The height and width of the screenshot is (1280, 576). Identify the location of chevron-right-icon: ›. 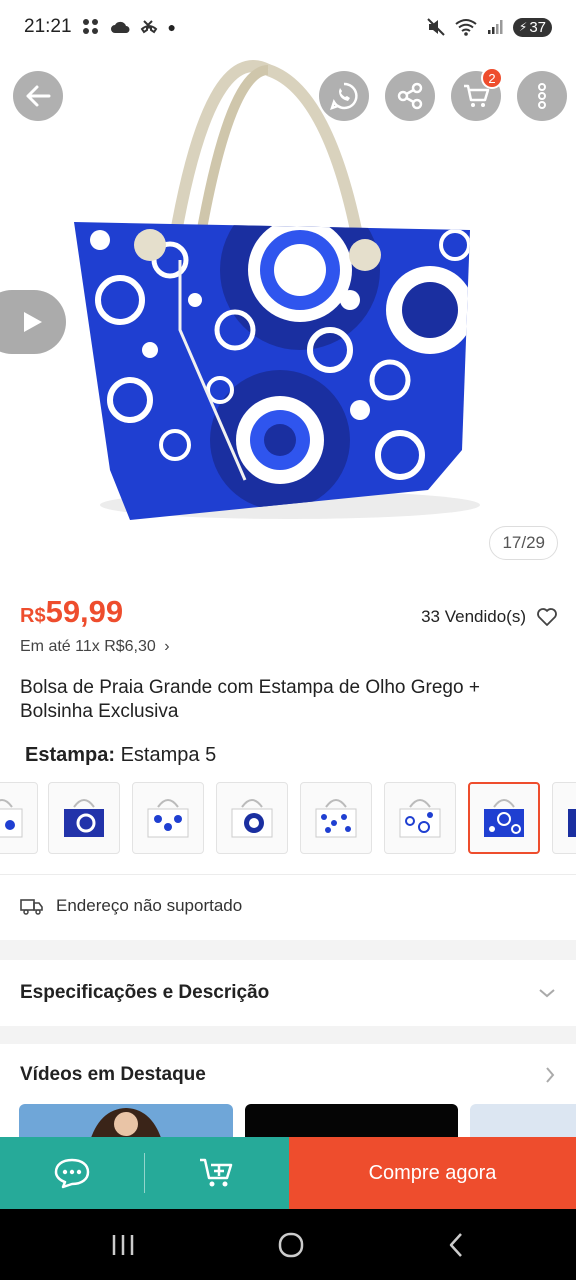
(167, 646).